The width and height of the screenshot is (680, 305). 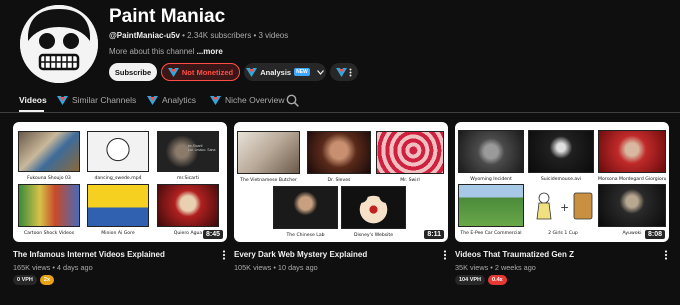 I want to click on thumb-tile: Mr. Swirl, so click(x=410, y=157).